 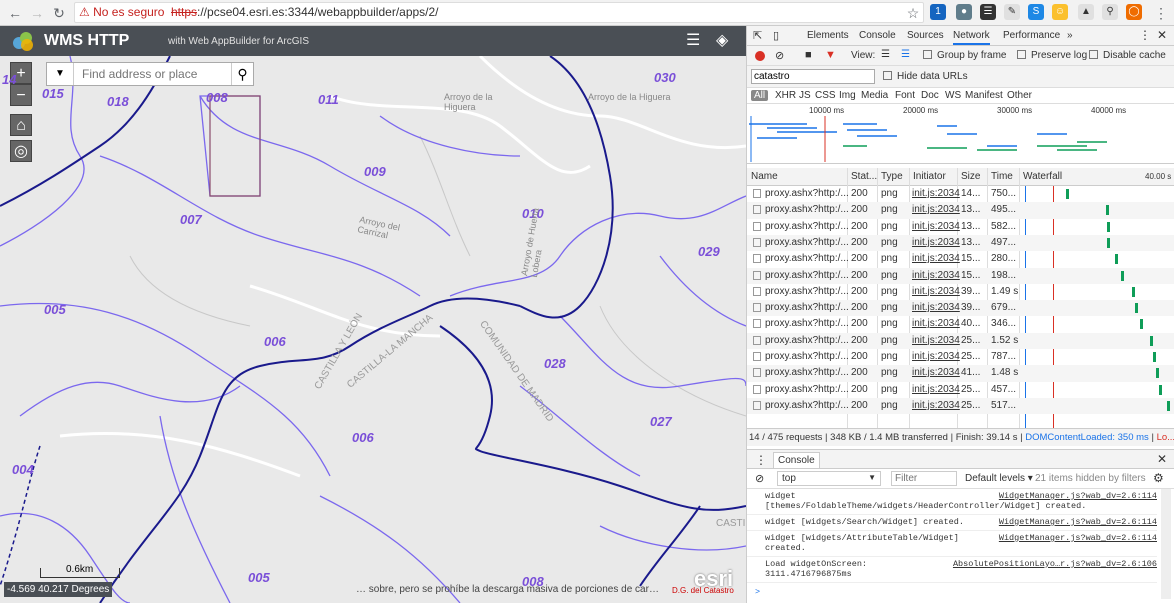 I want to click on home-icon: ⌂, so click(x=21, y=125).